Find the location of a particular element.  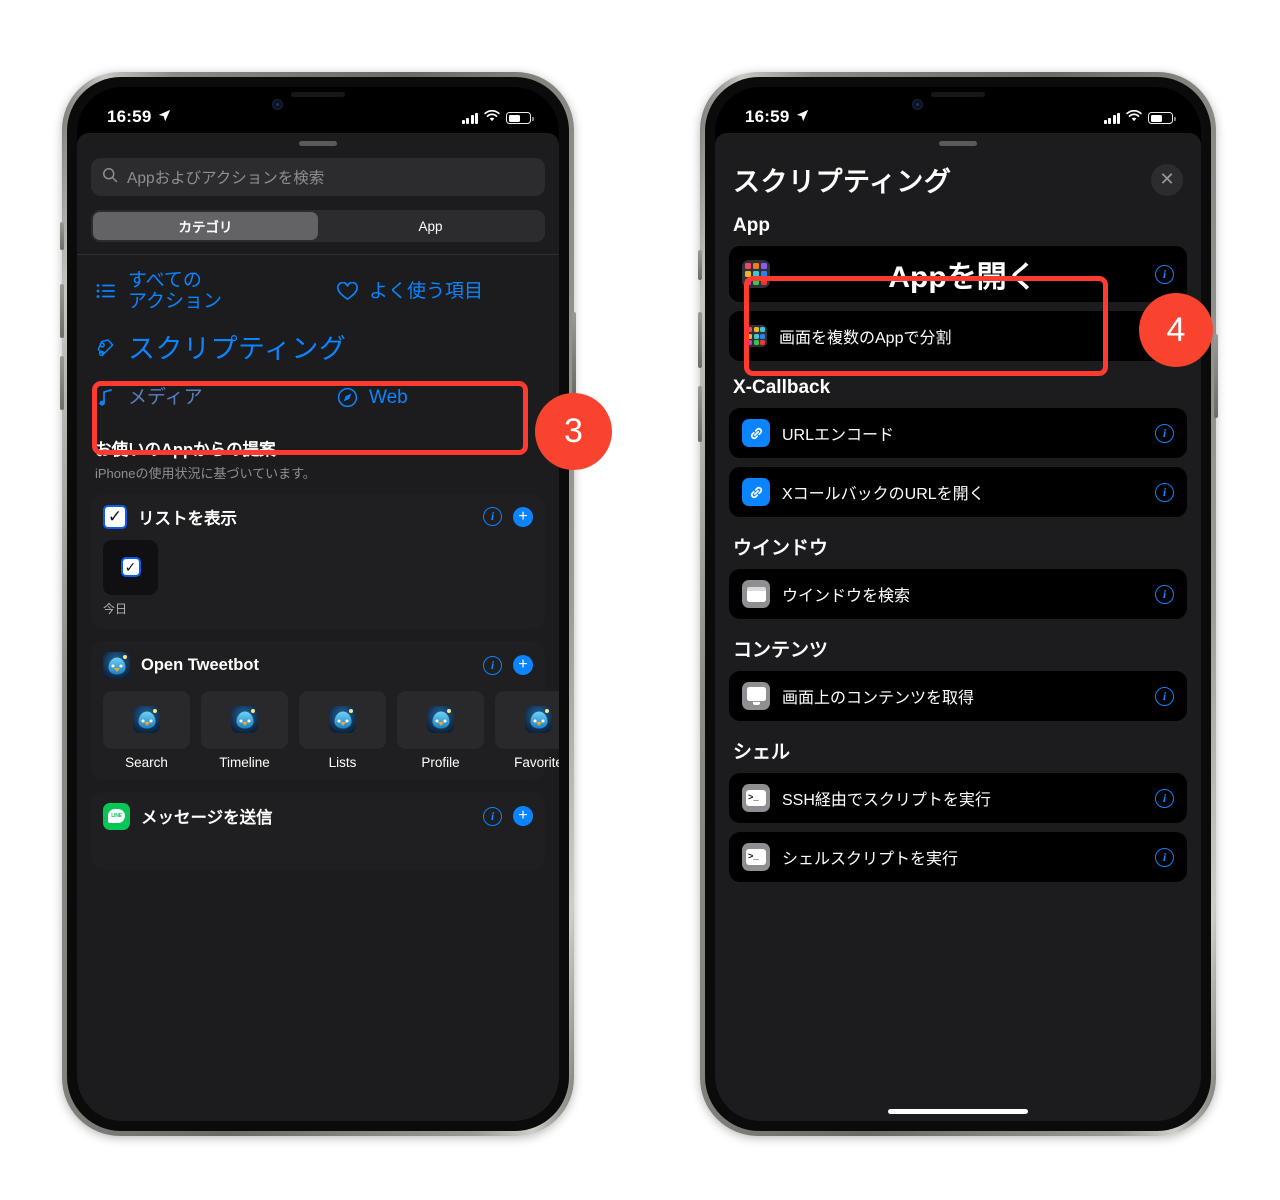

action-row-open-xcallback-url: XコールバックのURLを開く i is located at coordinates (958, 492).